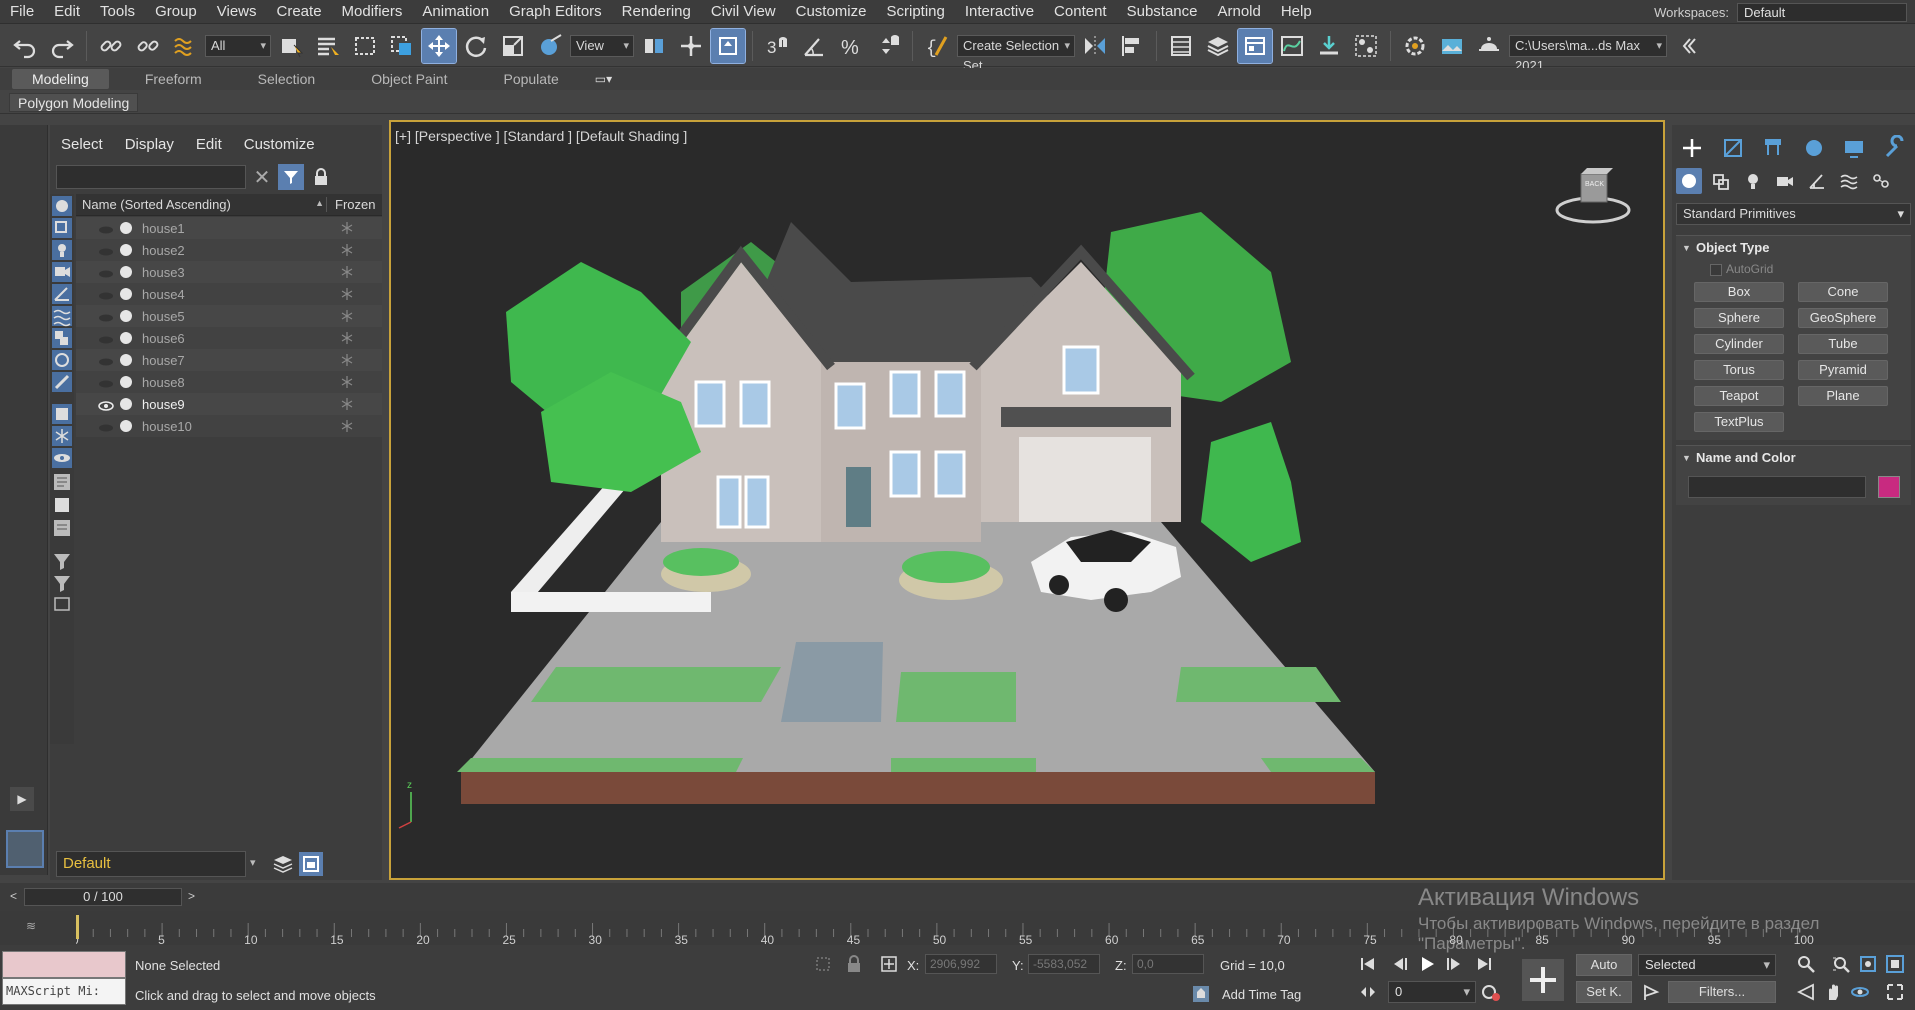 Image resolution: width=1915 pixels, height=1010 pixels. Describe the element at coordinates (1016, 53) in the screenshot. I see `named-selection-dropdown: Create Selection Set` at that location.